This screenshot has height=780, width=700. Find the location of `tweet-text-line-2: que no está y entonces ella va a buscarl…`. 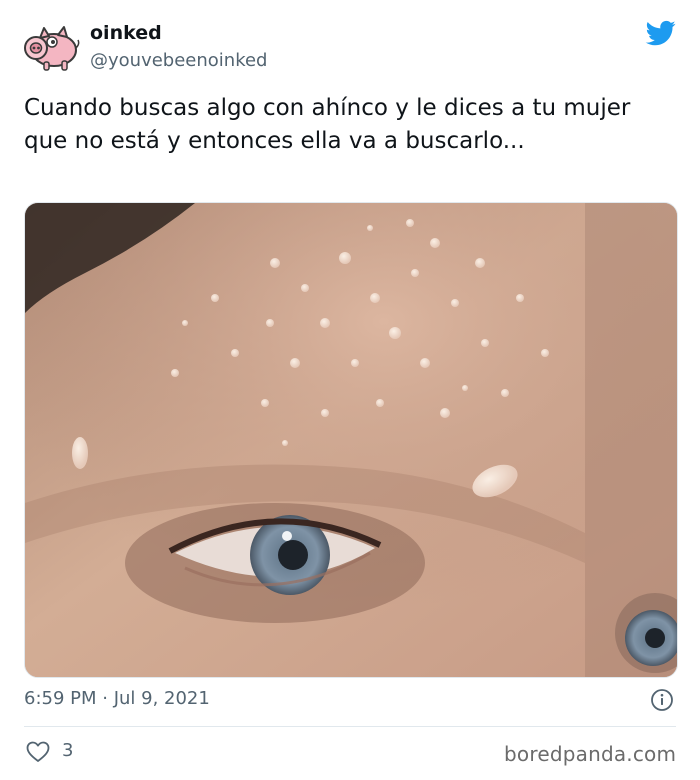

tweet-text-line-2: que no está y entonces ella va a buscarl… is located at coordinates (274, 141).